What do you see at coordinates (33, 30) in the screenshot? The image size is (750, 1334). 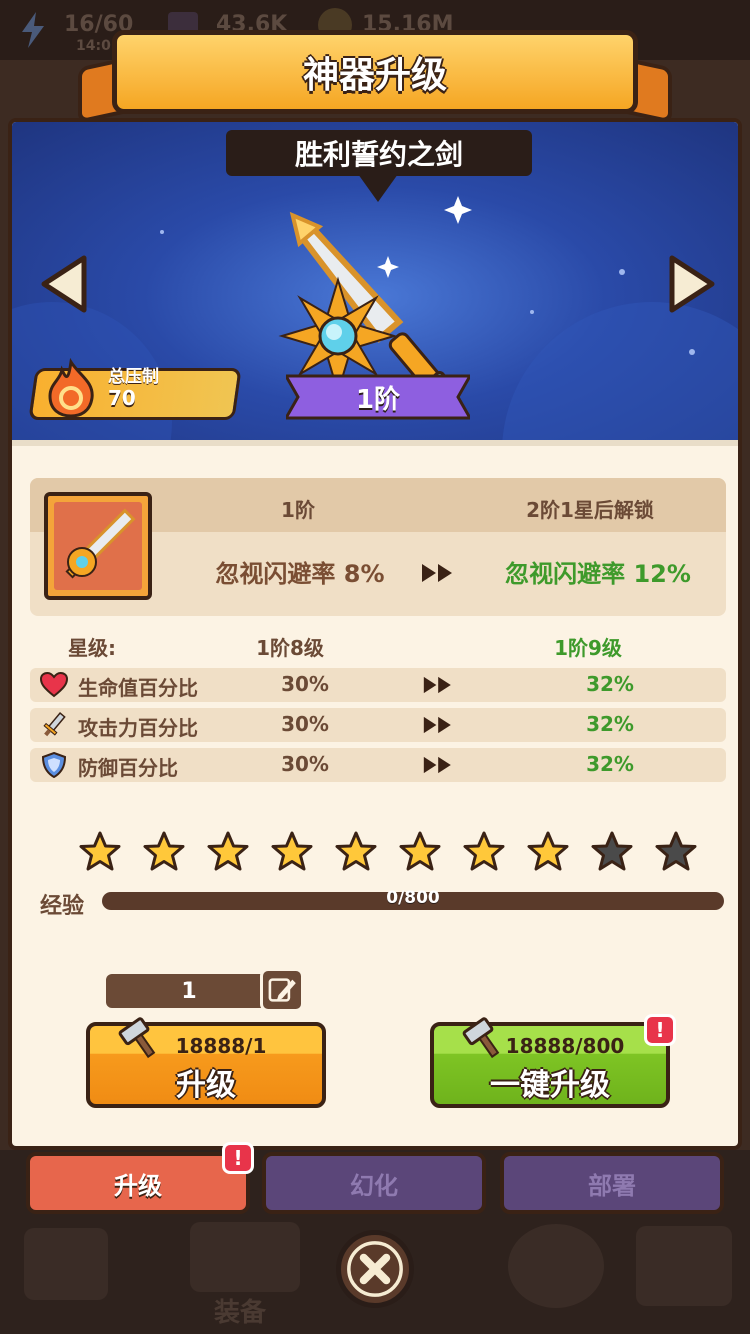 I see `energy-icon` at bounding box center [33, 30].